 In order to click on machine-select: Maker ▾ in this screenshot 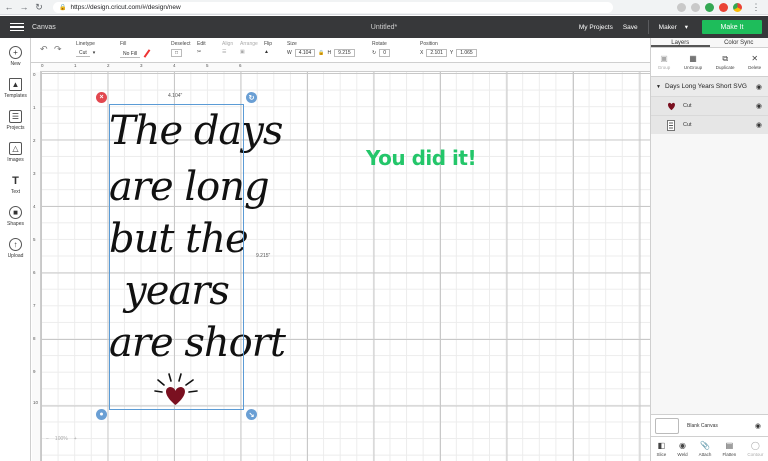, I will do `click(673, 27)`.